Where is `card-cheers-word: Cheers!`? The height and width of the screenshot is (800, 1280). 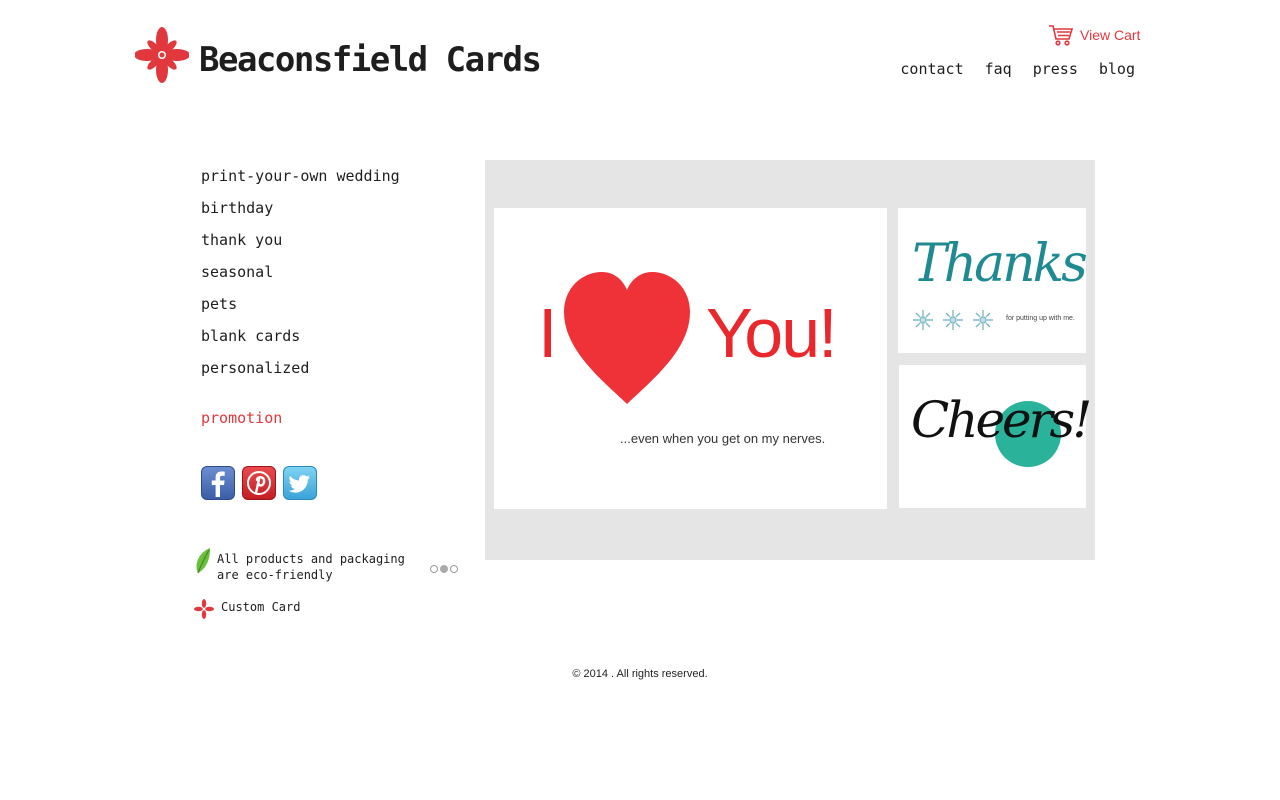
card-cheers-word: Cheers! is located at coordinates (1001, 420).